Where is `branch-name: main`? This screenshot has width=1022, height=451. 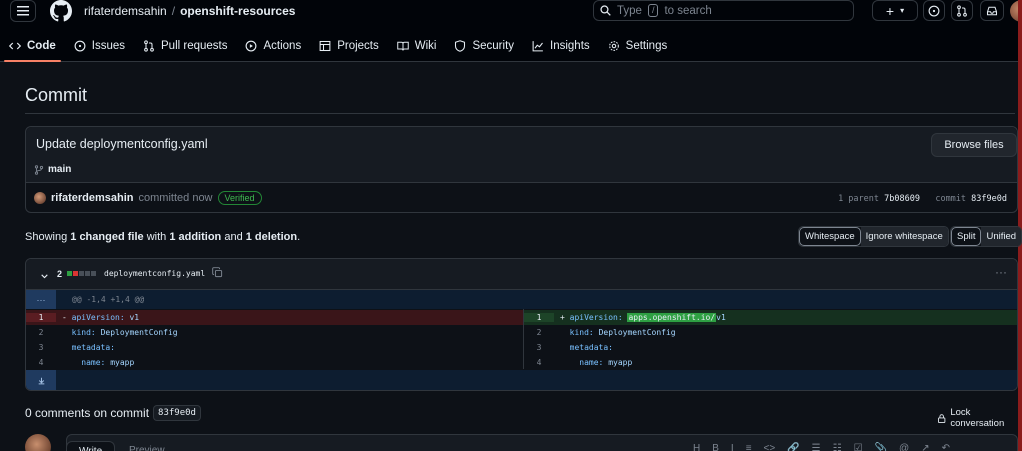 branch-name: main is located at coordinates (60, 169).